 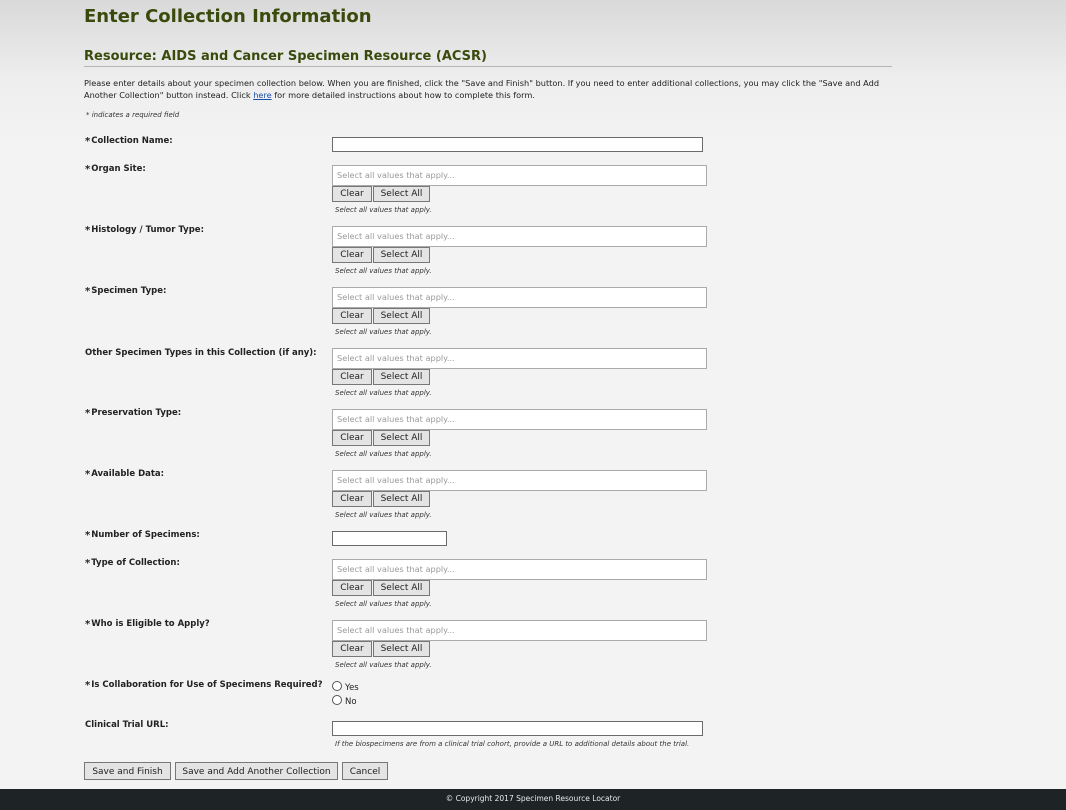 What do you see at coordinates (352, 588) in the screenshot?
I see `type-of-collection-clear-button: Clear` at bounding box center [352, 588].